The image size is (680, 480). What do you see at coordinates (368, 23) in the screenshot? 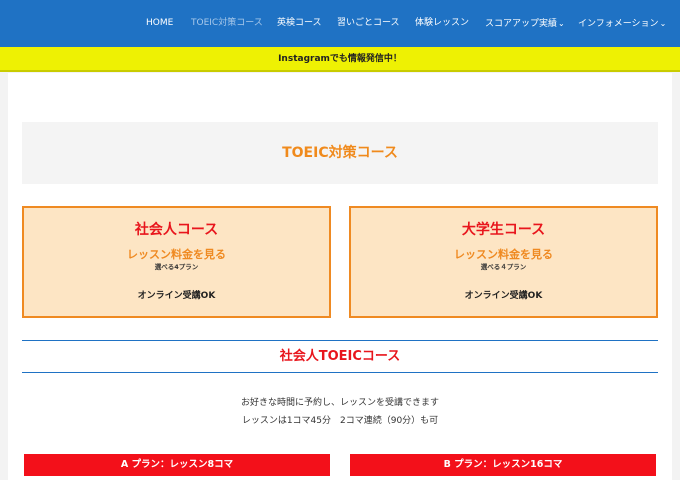
I see `nav-lessons-course: 習いごとコース` at bounding box center [368, 23].